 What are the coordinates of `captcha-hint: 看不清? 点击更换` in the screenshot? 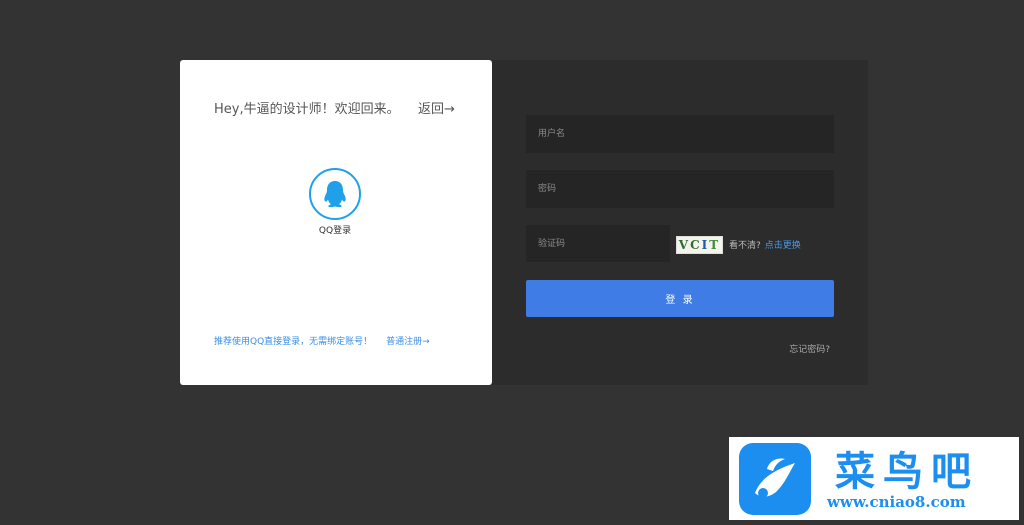 It's located at (765, 244).